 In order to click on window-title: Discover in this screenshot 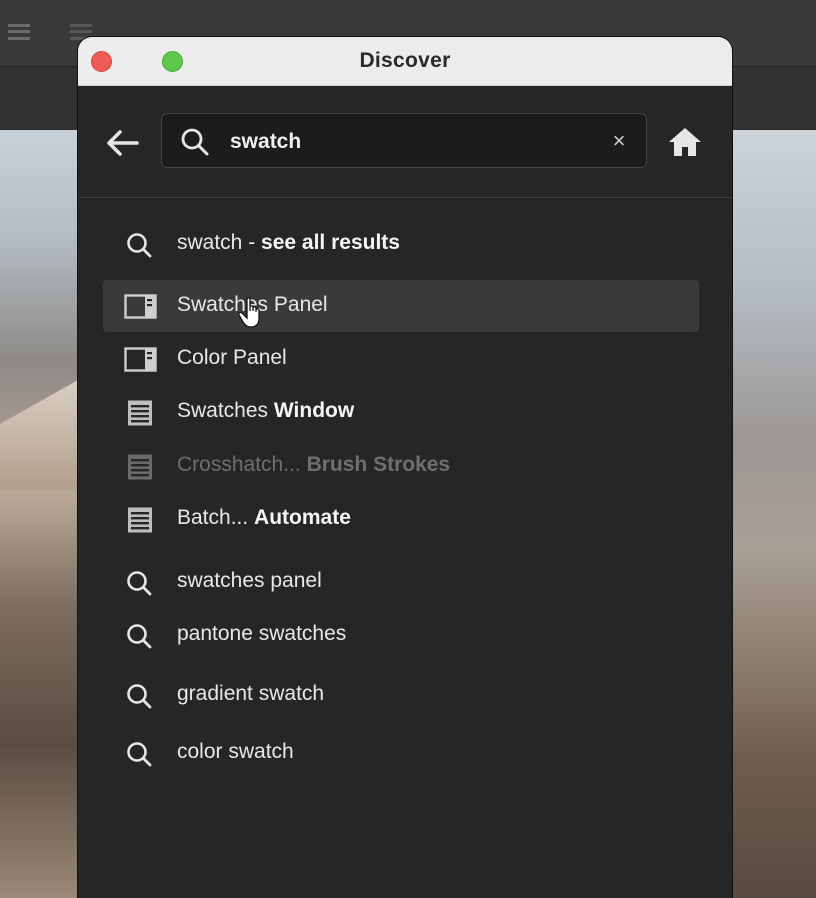, I will do `click(405, 60)`.